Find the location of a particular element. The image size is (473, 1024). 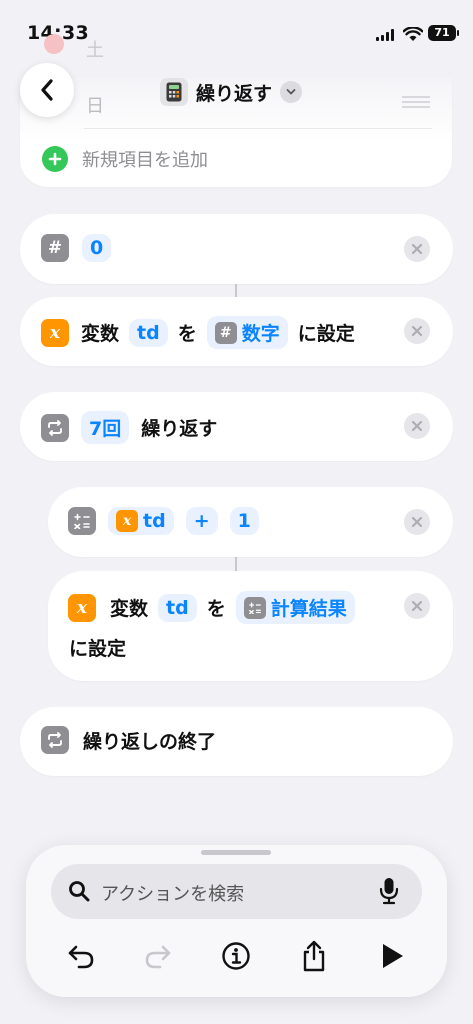

calc-variable-pill: x td is located at coordinates (141, 521).